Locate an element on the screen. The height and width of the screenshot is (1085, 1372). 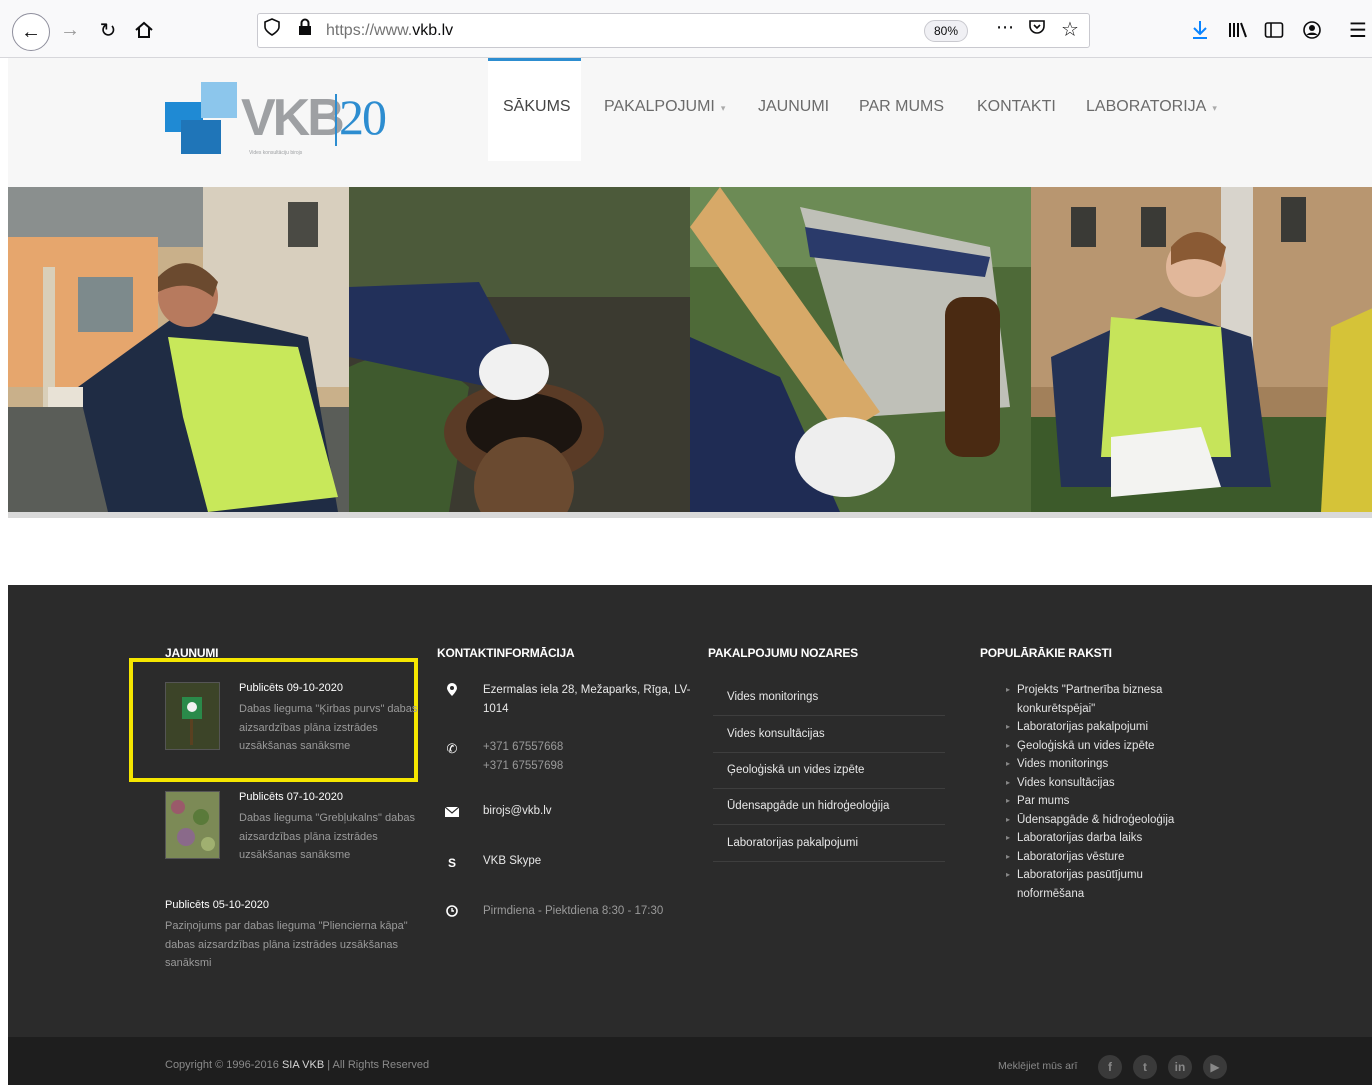
map-pin-icon is located at coordinates (452, 692).